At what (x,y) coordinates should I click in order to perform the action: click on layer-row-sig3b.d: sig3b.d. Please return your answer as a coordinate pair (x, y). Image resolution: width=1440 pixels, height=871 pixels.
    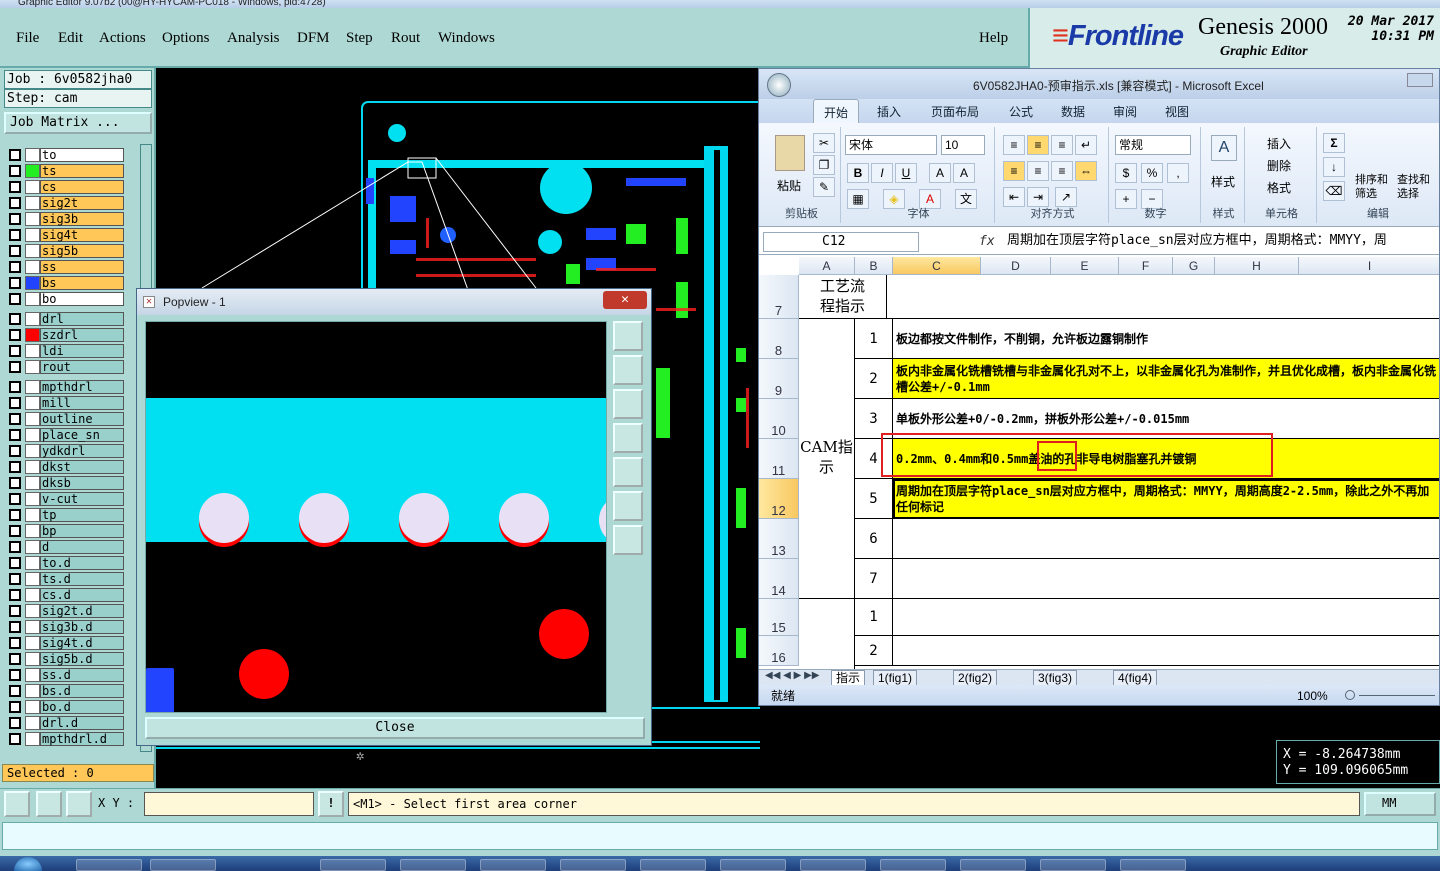
    Looking at the image, I should click on (65, 627).